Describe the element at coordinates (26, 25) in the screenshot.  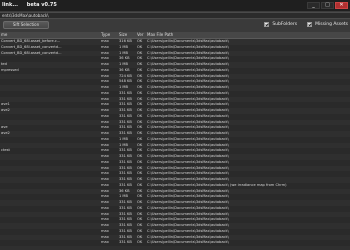
I see `sift-selection-button: Sift Selection` at that location.